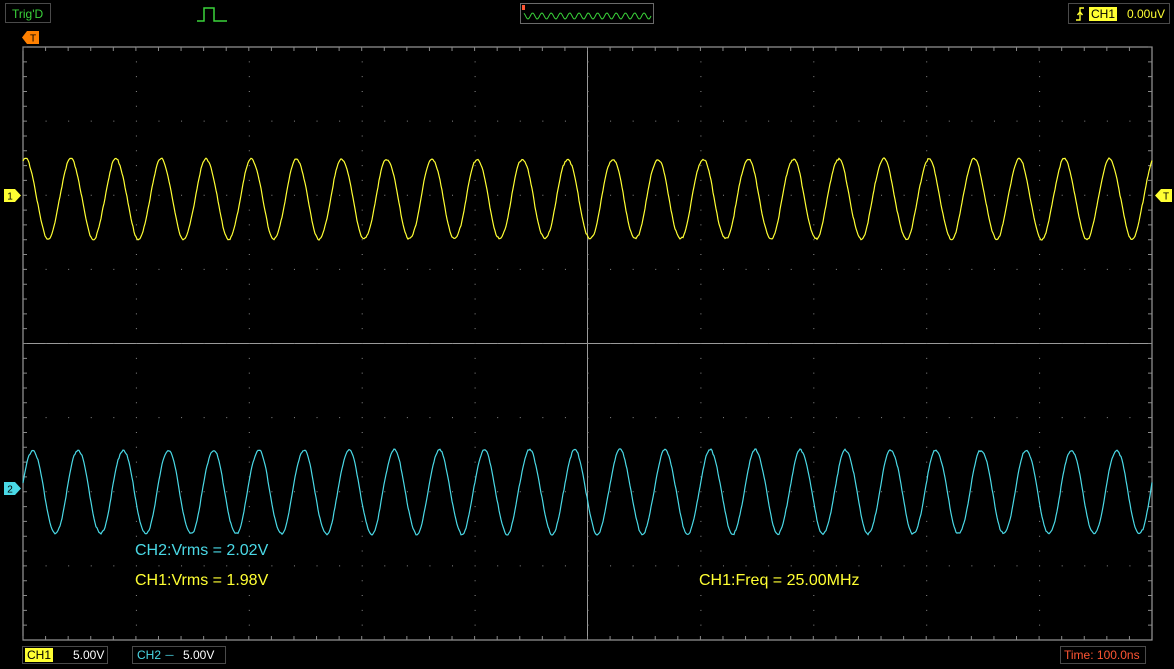 The image size is (1174, 669). I want to click on overview-trace, so click(587, 12).